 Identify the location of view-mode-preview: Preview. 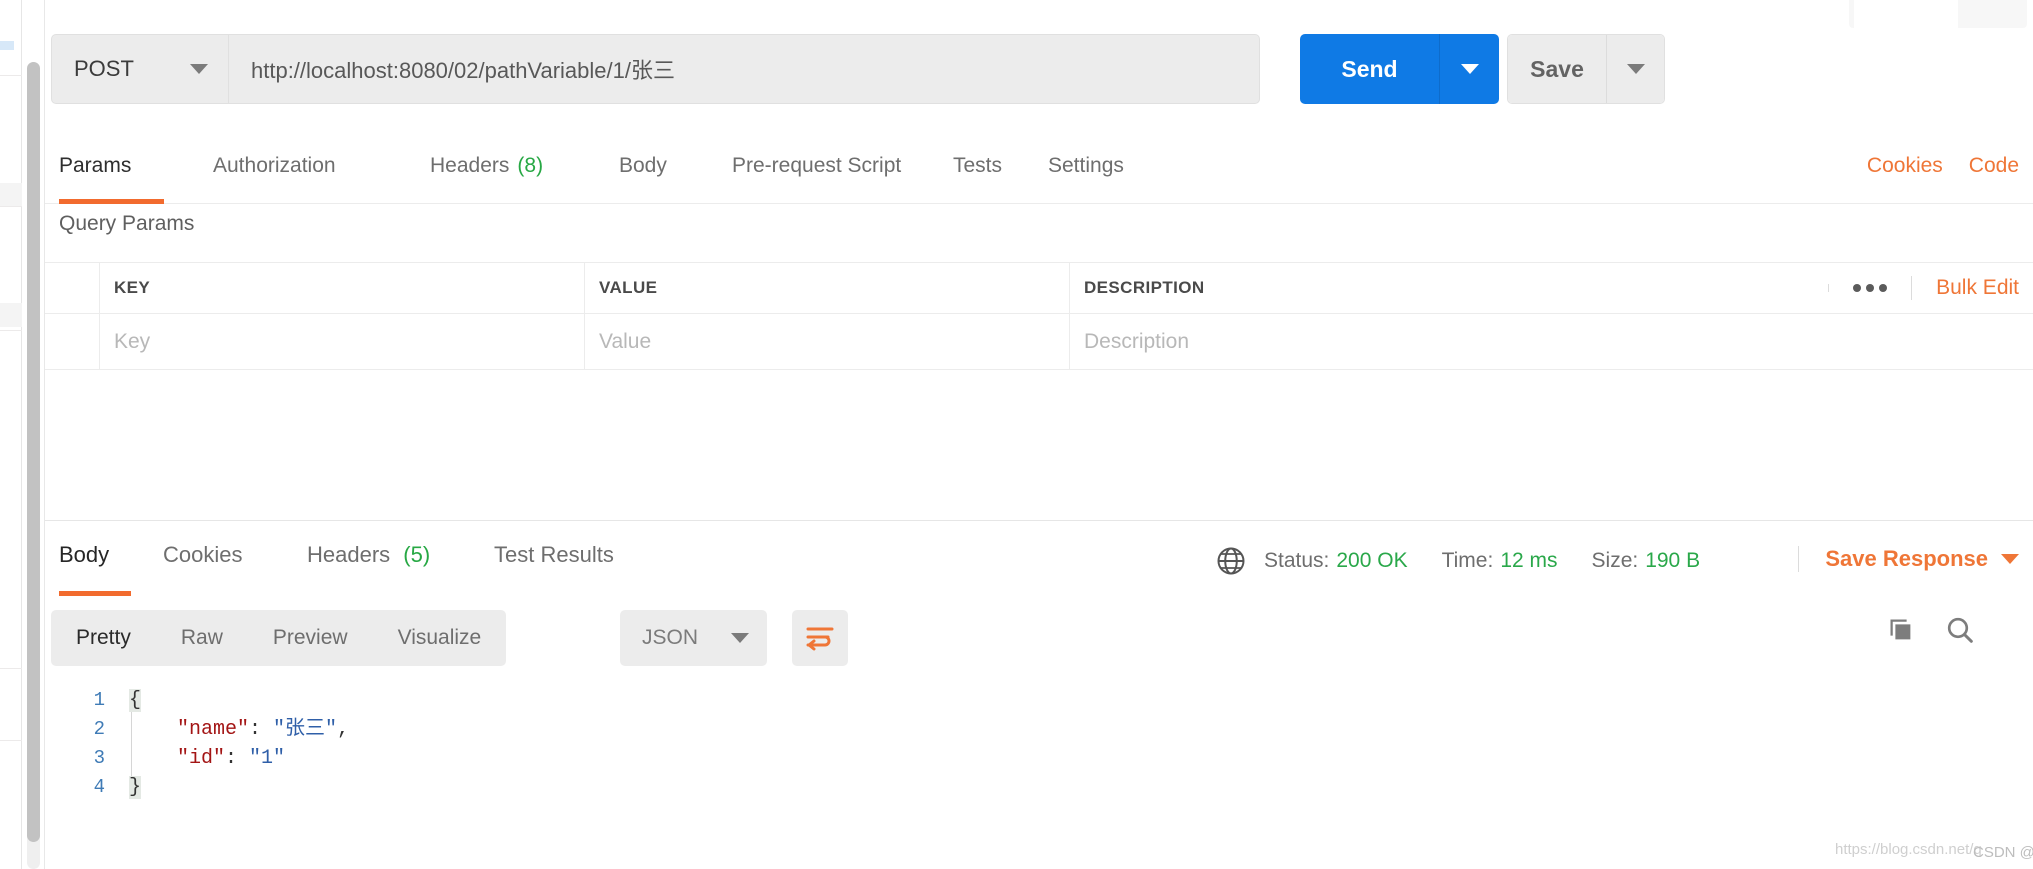
(310, 638).